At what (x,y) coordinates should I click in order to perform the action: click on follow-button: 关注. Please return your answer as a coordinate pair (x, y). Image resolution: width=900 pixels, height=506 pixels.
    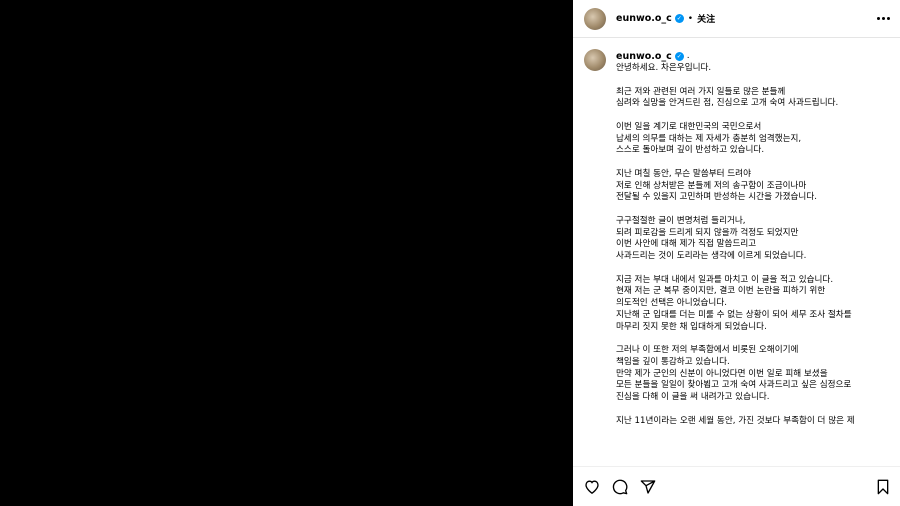
    Looking at the image, I should click on (706, 18).